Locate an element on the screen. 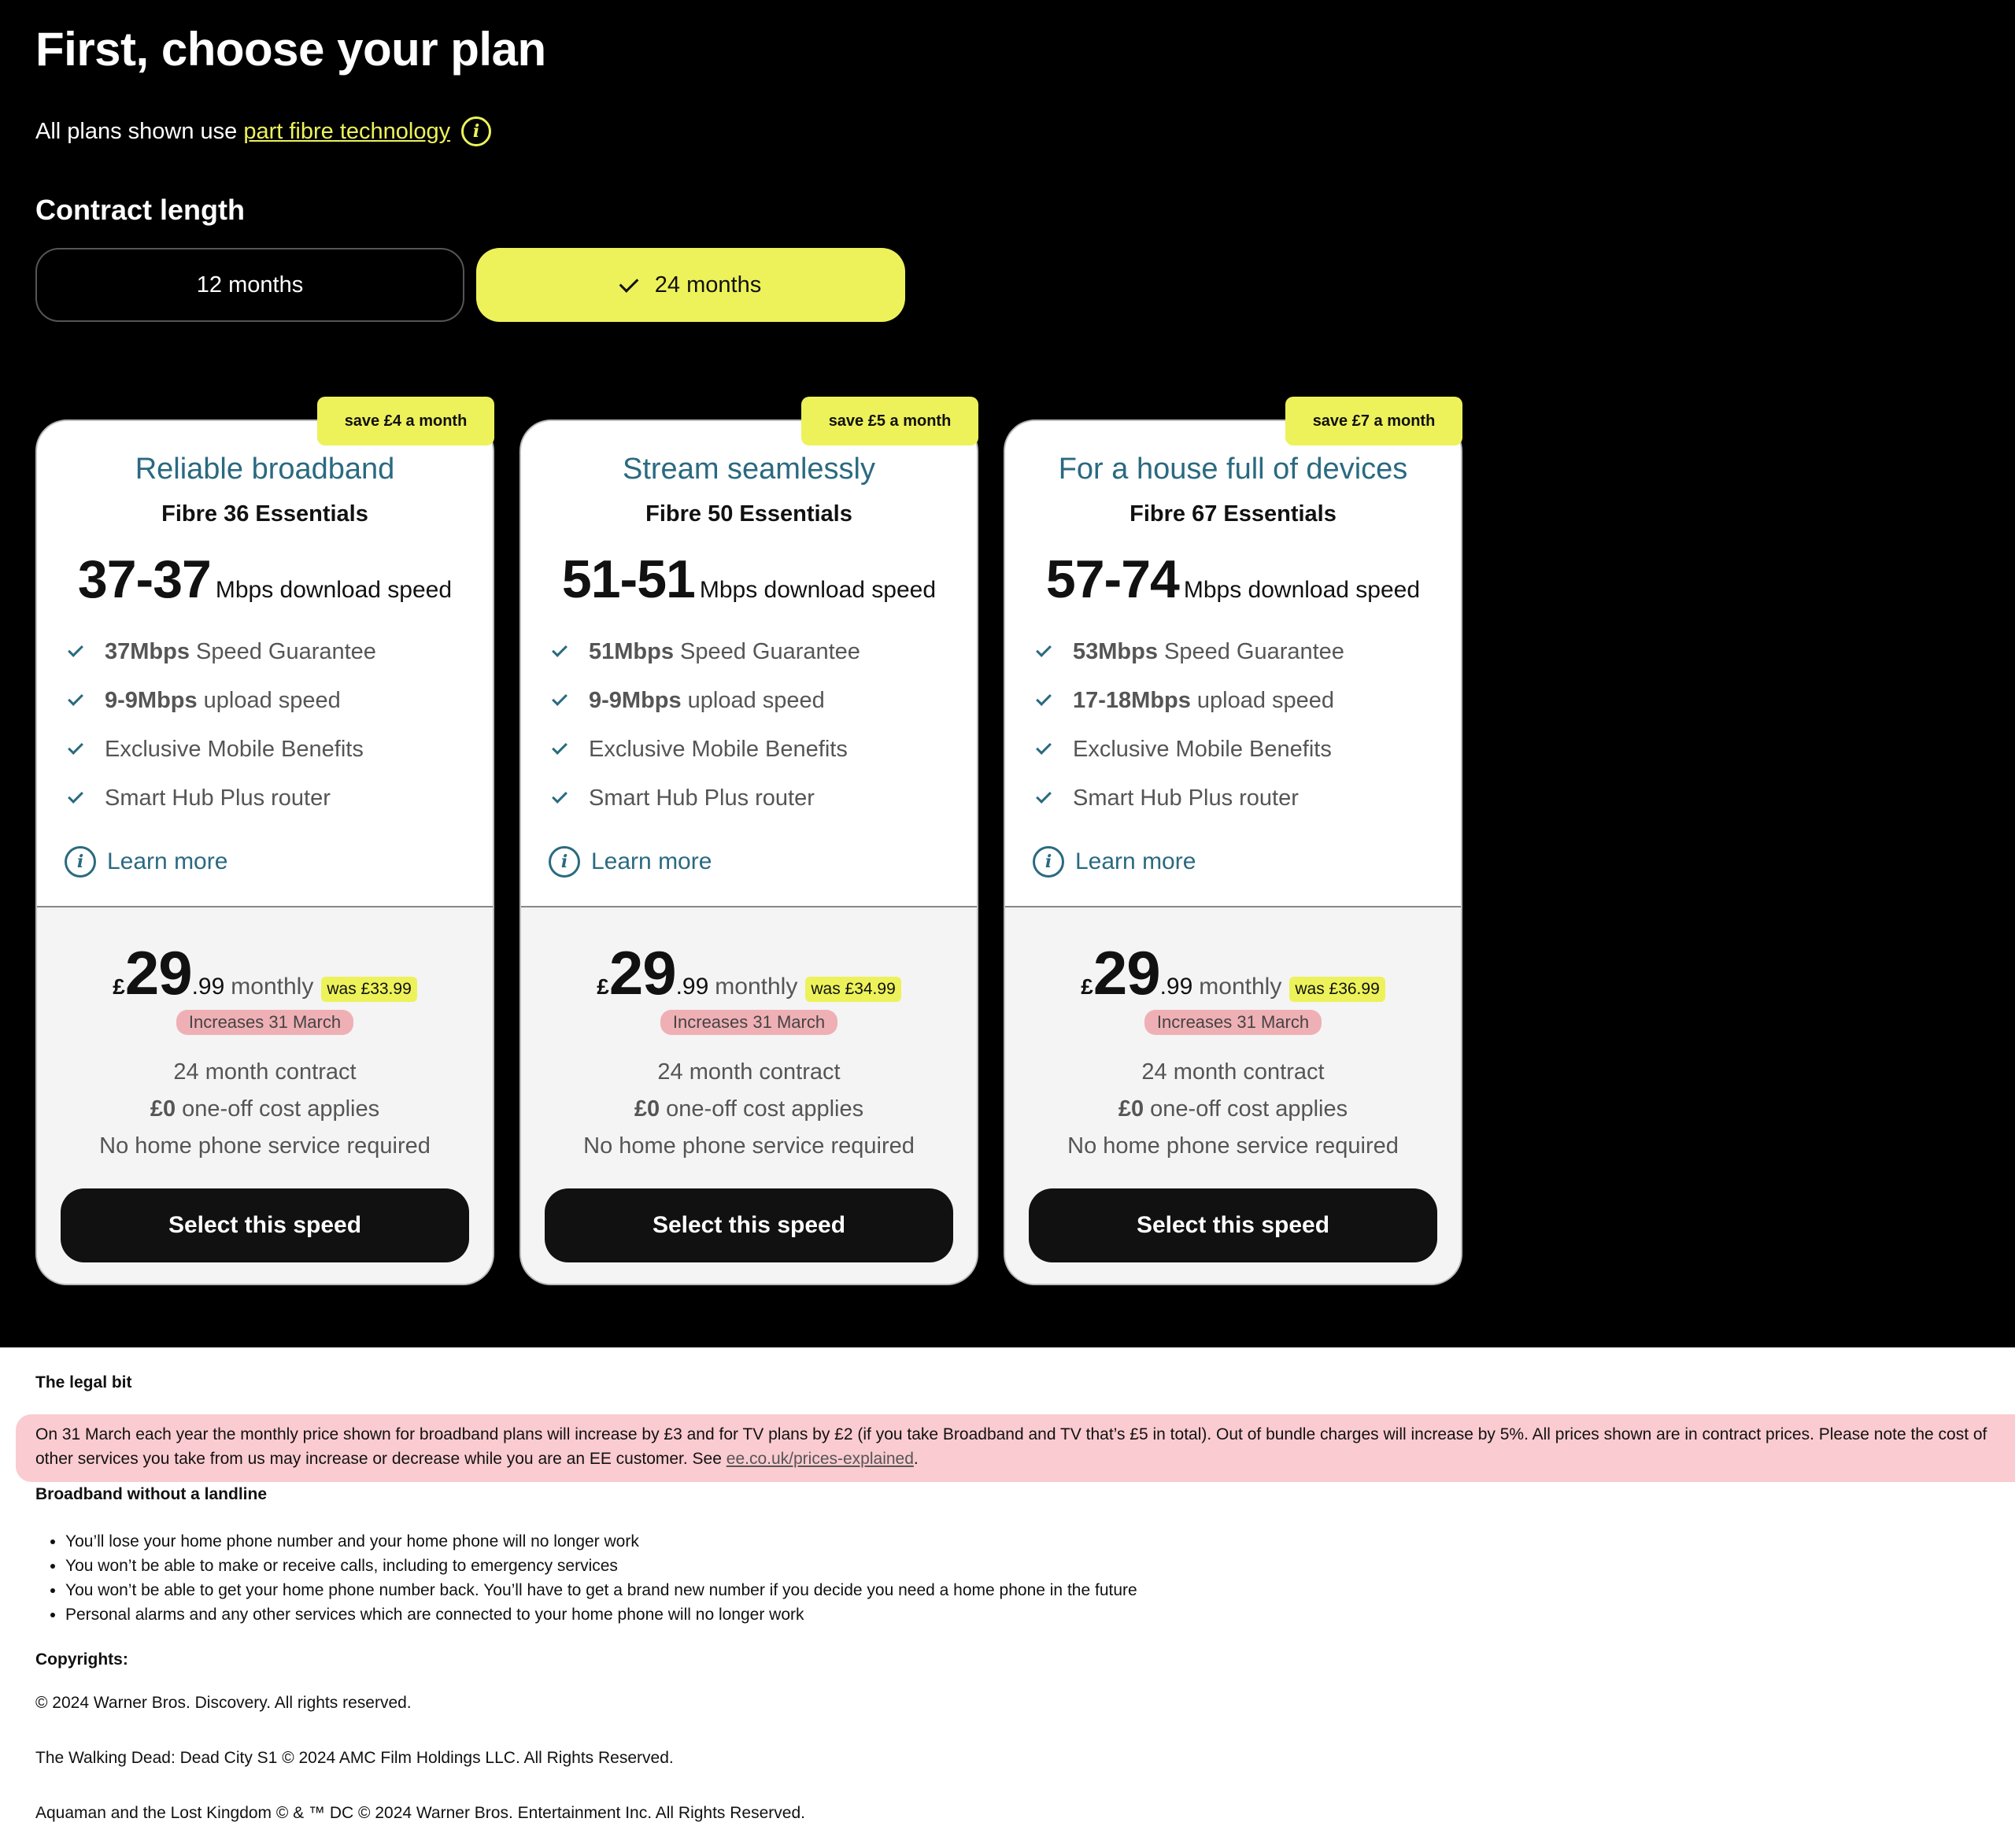 The image size is (2015, 1848). feature-bold: 17-18Mbps is located at coordinates (1132, 700).